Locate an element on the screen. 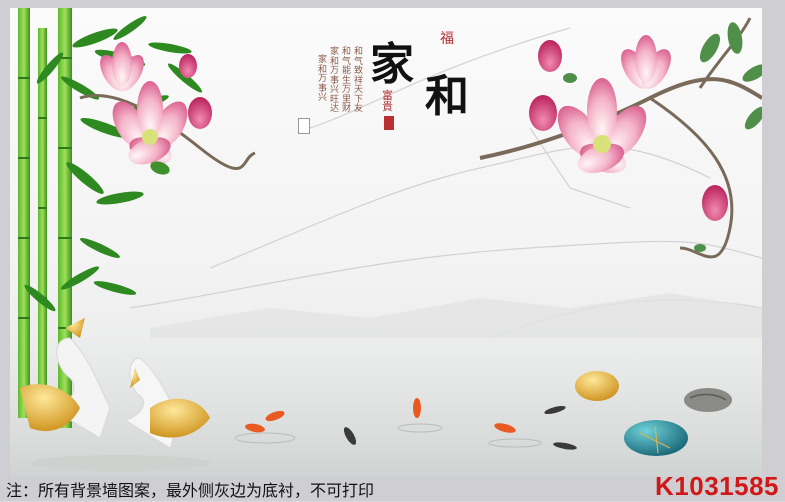  poem-column-1: 和气致祥天下友 is located at coordinates (359, 80).